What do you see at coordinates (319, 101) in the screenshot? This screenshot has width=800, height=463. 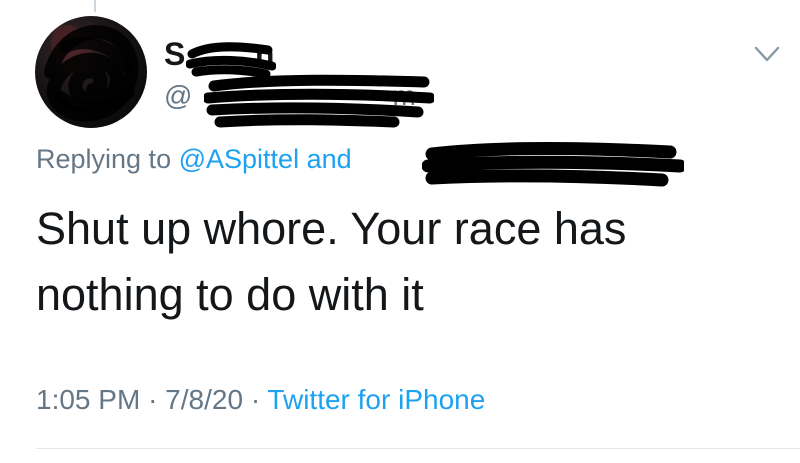 I see `handle-redaction` at bounding box center [319, 101].